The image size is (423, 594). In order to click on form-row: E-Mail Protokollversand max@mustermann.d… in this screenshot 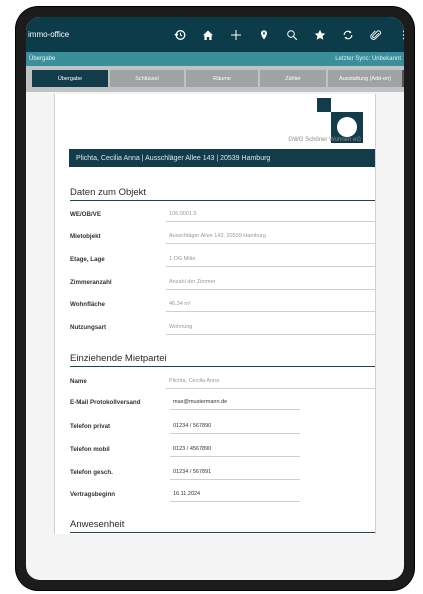, I will do `click(222, 408)`.